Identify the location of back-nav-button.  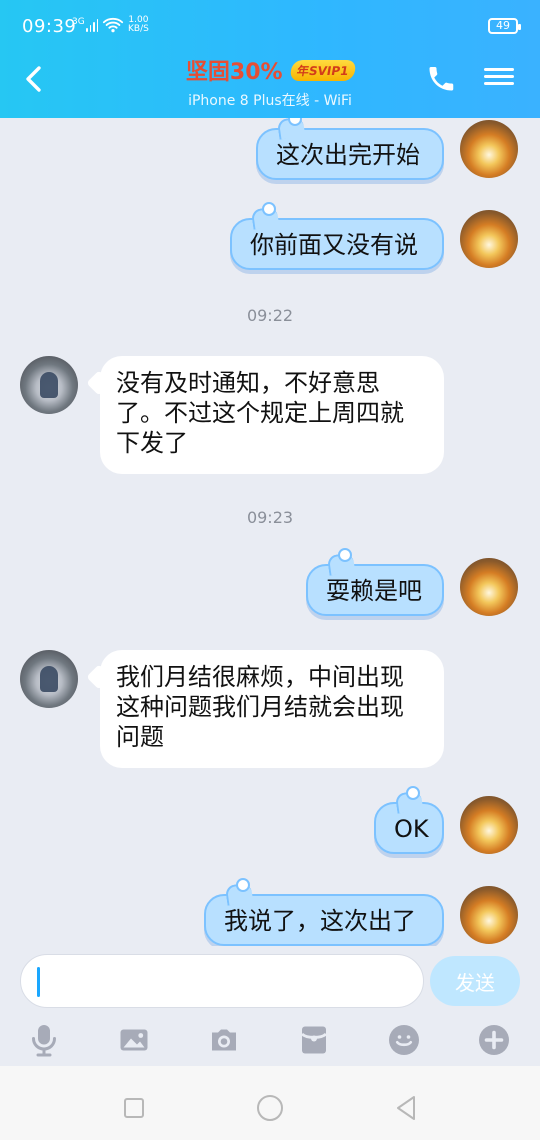
(406, 1108).